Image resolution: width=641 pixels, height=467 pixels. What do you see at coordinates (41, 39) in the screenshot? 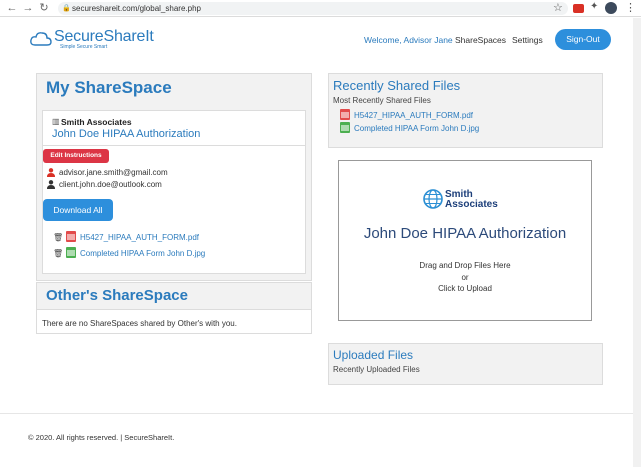
I see `cloud-icon` at bounding box center [41, 39].